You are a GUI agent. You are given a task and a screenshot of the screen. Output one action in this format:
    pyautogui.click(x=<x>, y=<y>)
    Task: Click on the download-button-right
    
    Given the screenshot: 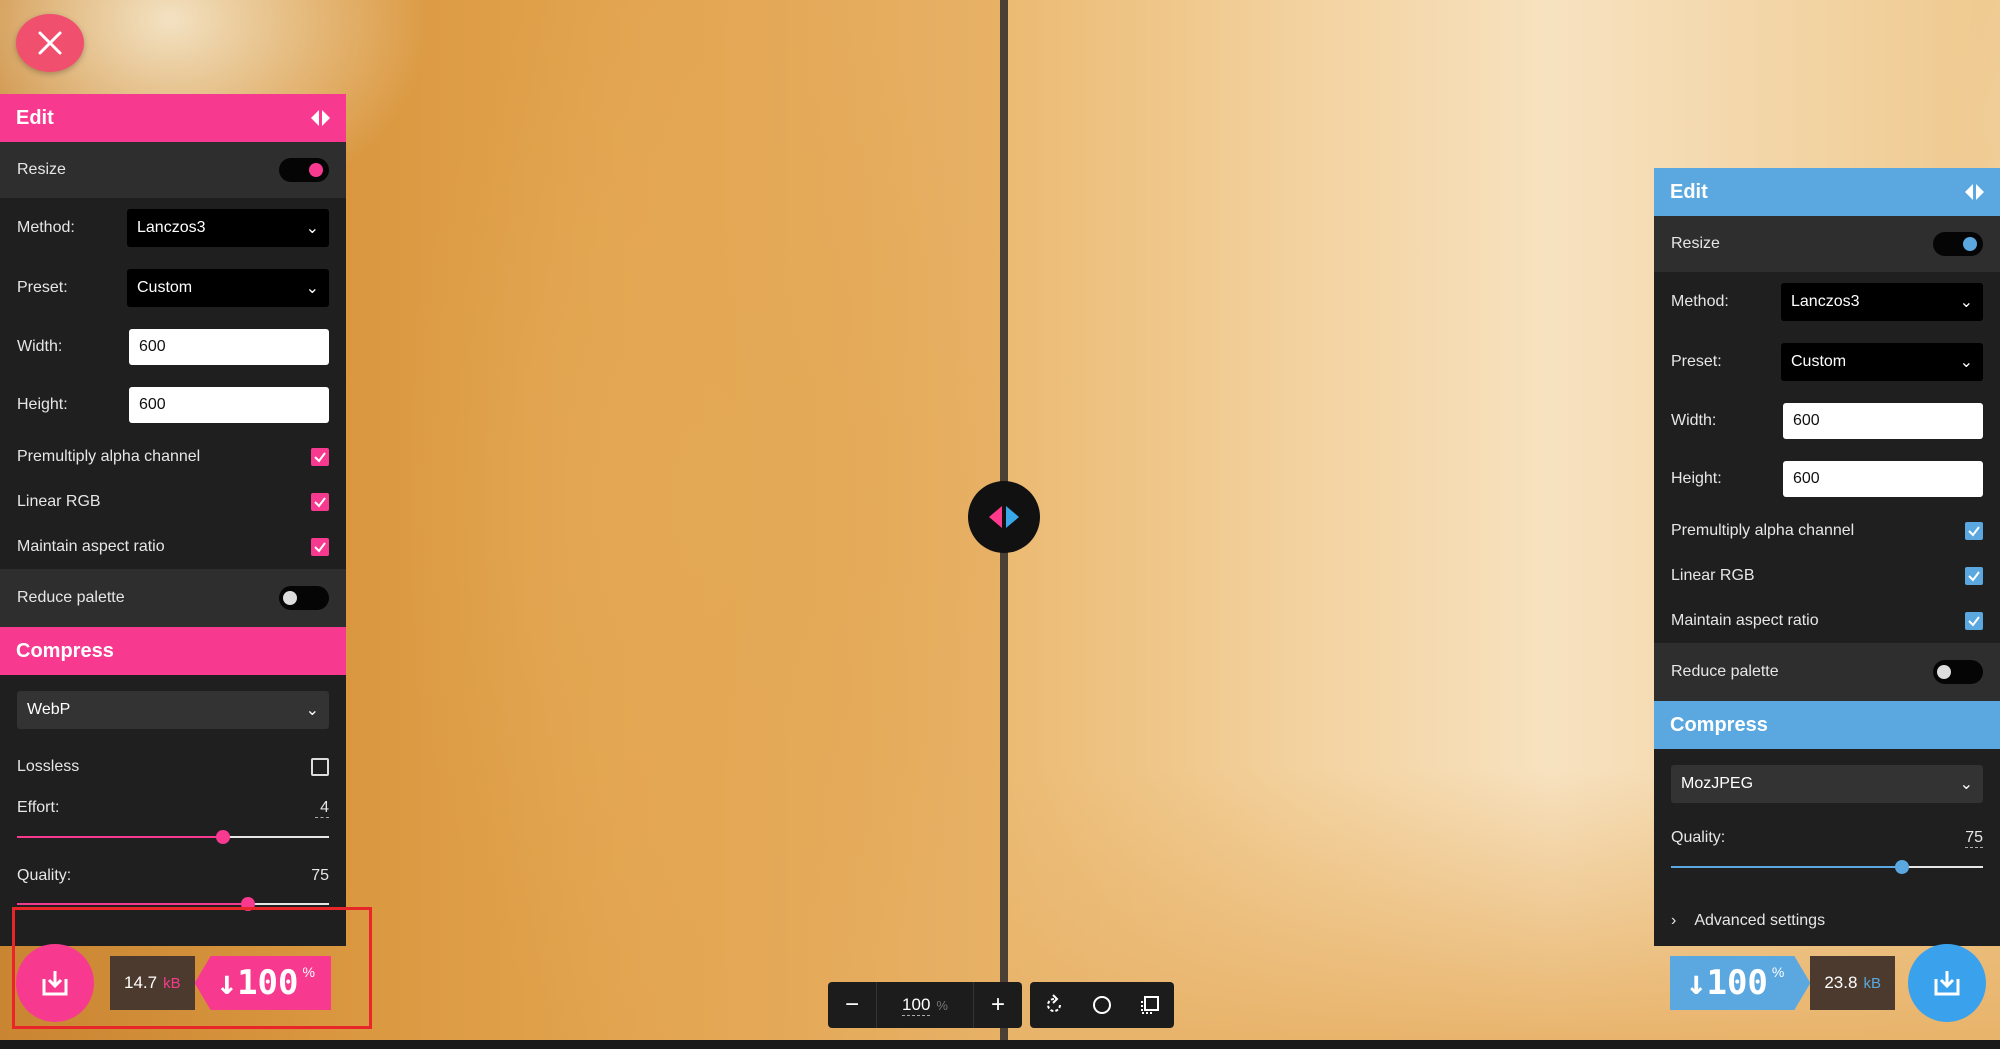 What is the action you would take?
    pyautogui.click(x=1947, y=983)
    